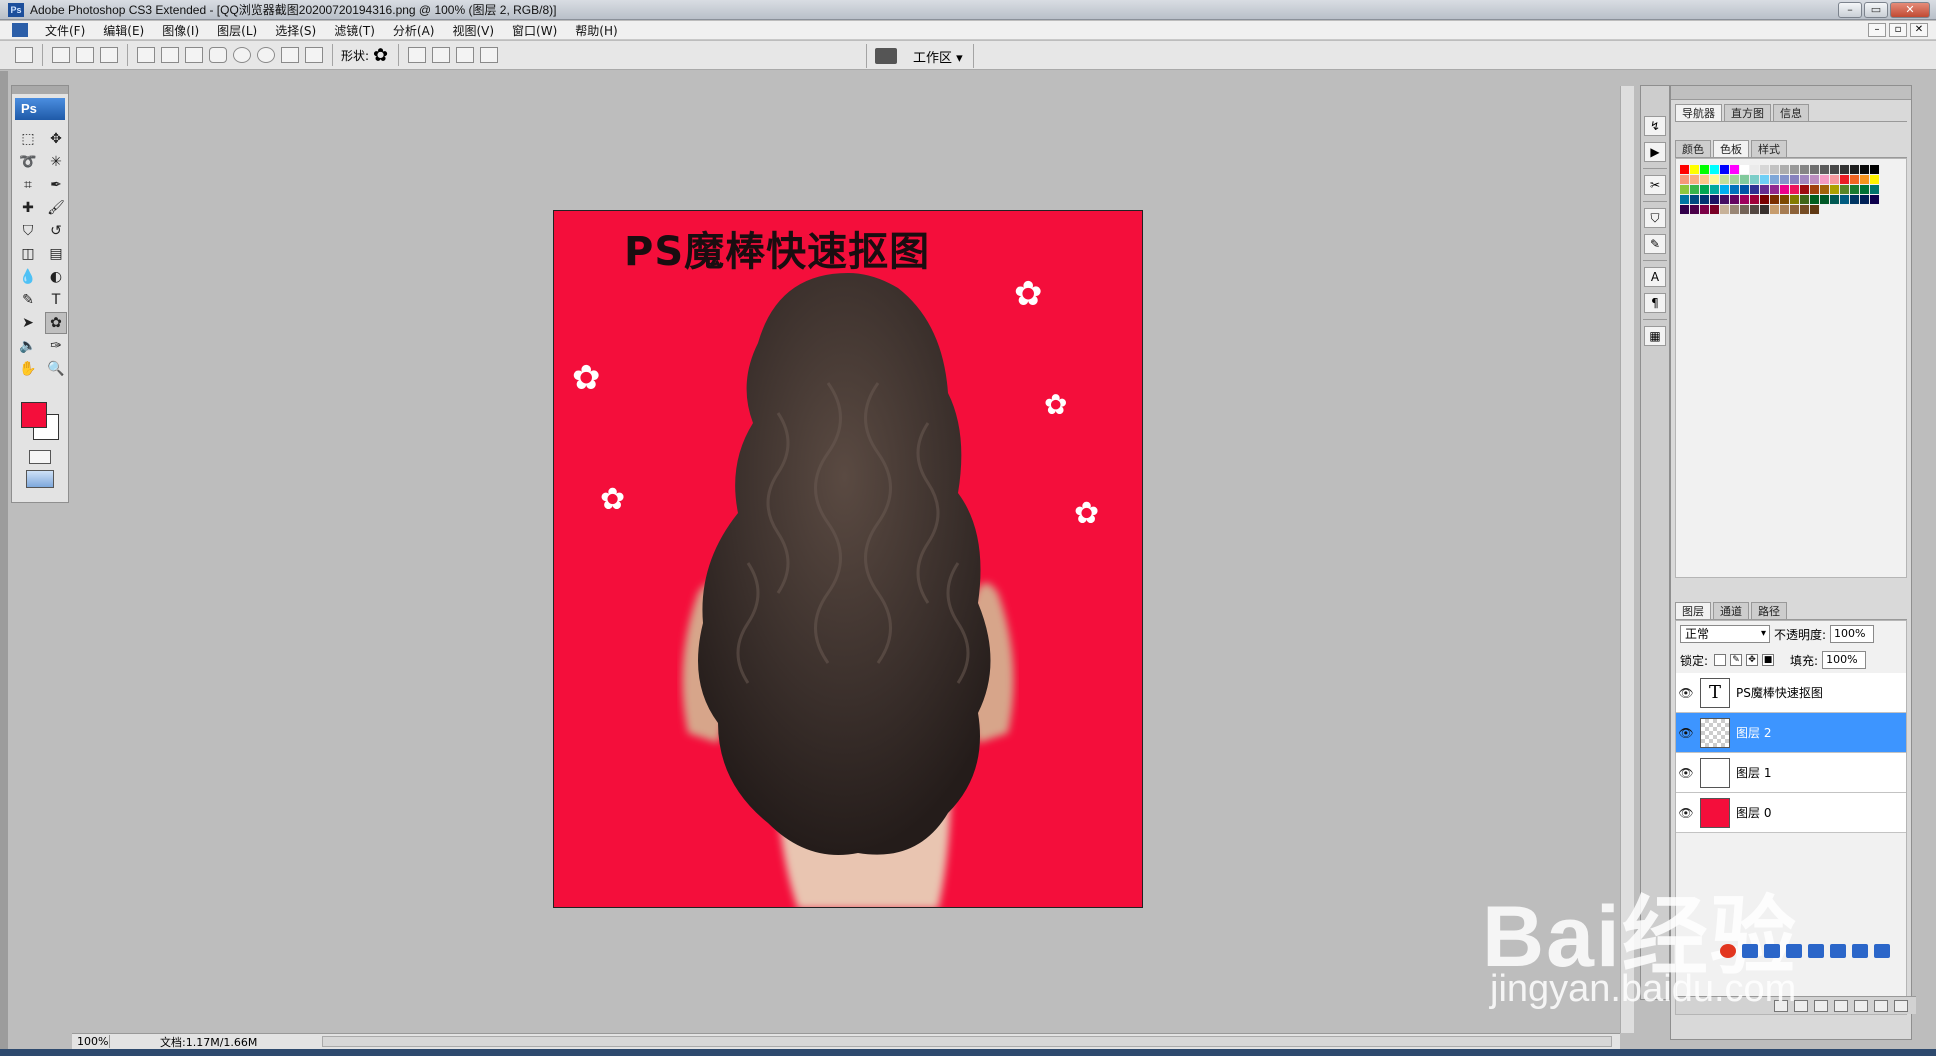 This screenshot has width=1936, height=1056. I want to click on gradient-tool-icon: ▤, so click(56, 254).